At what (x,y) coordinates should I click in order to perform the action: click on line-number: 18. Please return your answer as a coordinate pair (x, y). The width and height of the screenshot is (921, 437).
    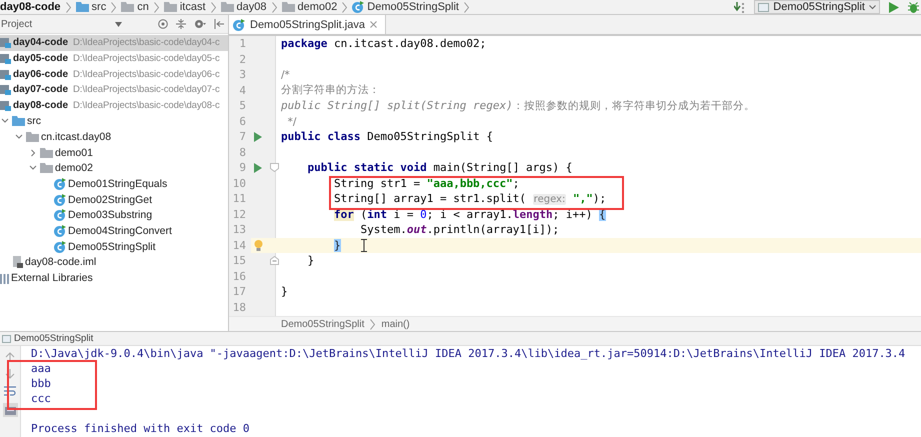
    Looking at the image, I should click on (239, 307).